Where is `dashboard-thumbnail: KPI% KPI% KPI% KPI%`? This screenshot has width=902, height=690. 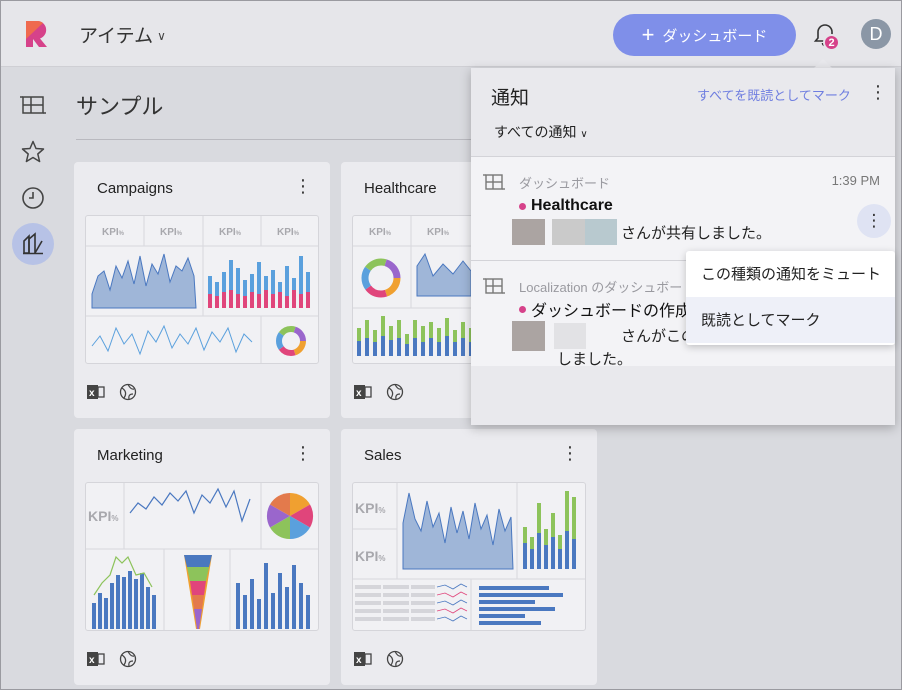
dashboard-thumbnail: KPI% KPI% KPI% KPI% is located at coordinates (202, 289).